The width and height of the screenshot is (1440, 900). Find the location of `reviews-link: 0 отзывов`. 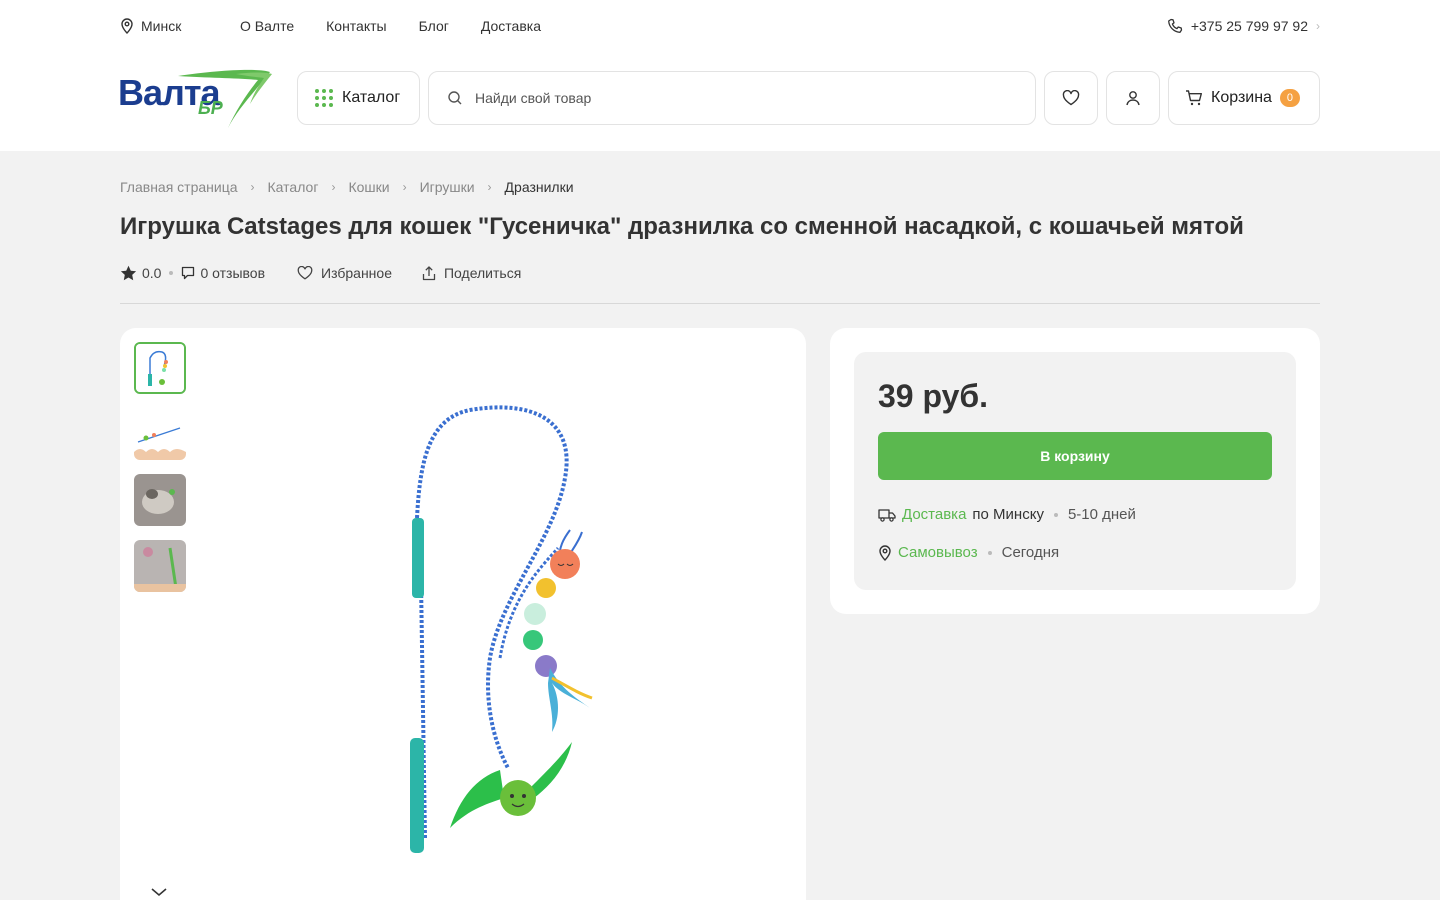

reviews-link: 0 отзывов is located at coordinates (223, 273).